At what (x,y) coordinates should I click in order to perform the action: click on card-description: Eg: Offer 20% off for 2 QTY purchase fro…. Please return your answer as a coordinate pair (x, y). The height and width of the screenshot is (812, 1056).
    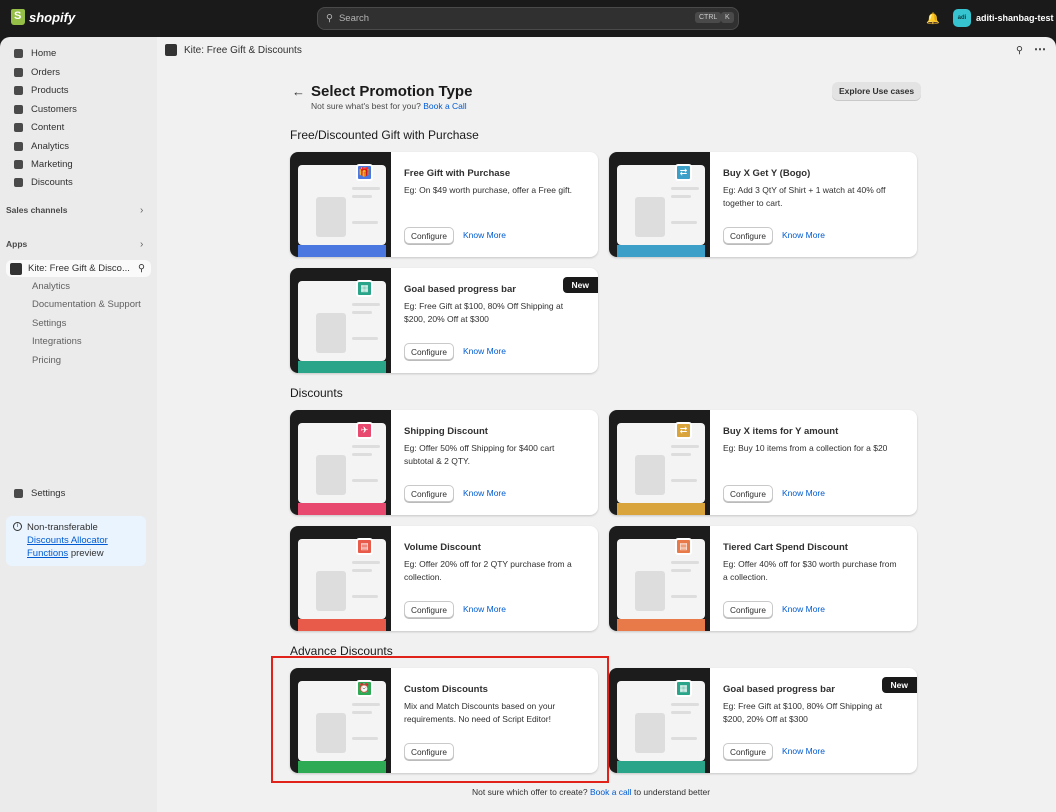
    Looking at the image, I should click on (488, 570).